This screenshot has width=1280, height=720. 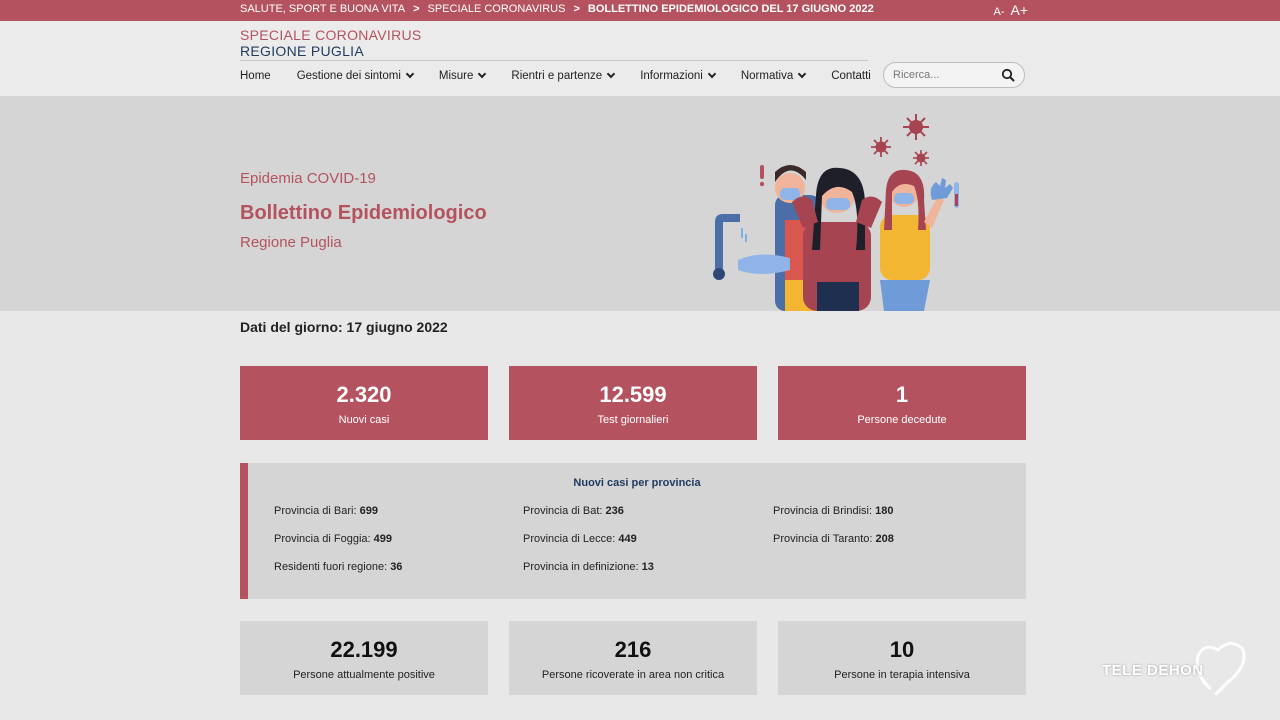 I want to click on page-title: Bollettino Epidemiologico, so click(x=363, y=213).